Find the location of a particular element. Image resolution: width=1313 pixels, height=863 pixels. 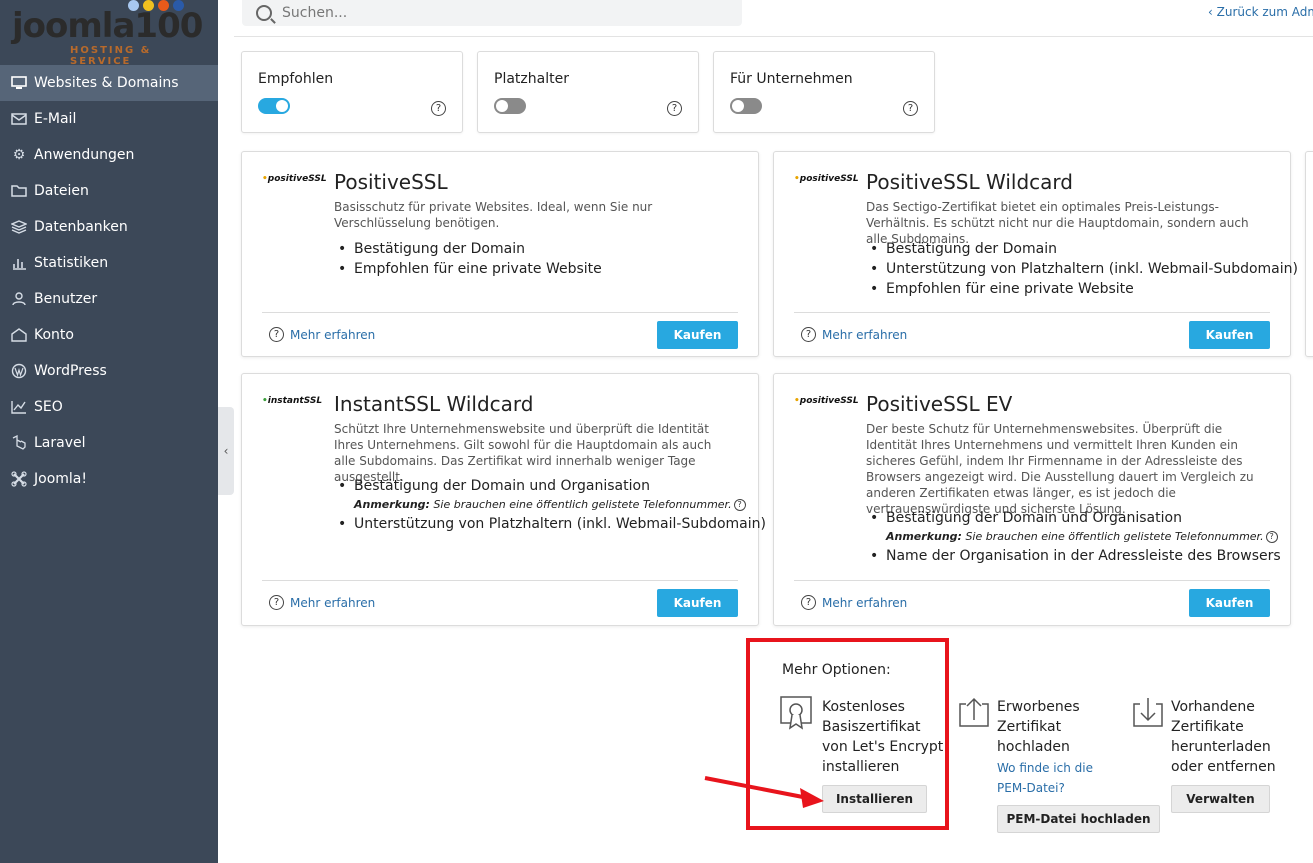

logo: joomla100 HOSTING & SERVICE is located at coordinates (109, 33).